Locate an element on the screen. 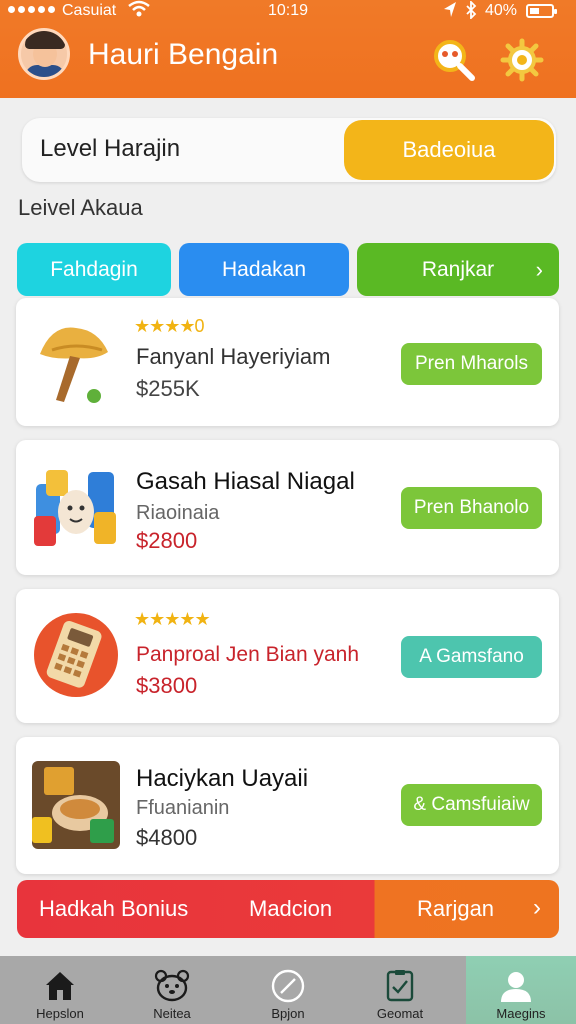 This screenshot has width=576, height=1024. page-title: Hauri Bengain is located at coordinates (183, 54).